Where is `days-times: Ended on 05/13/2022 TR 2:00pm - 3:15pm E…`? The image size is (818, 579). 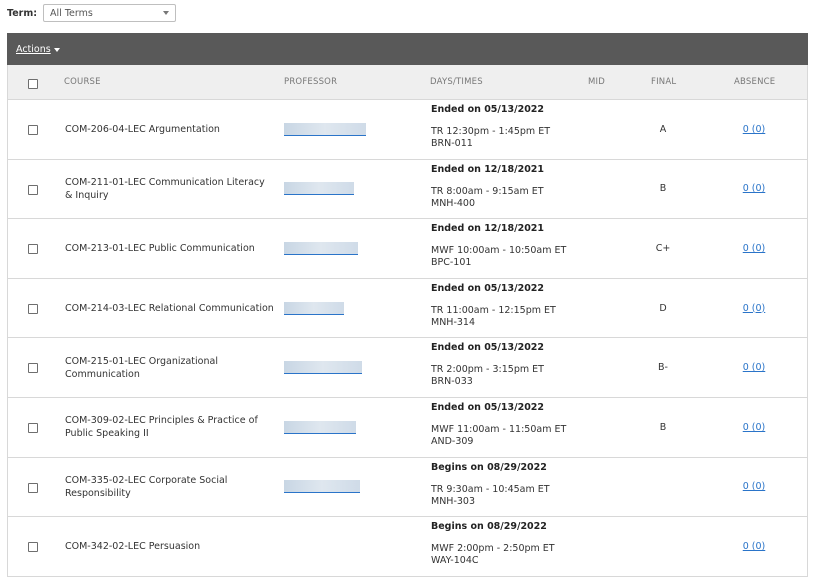 days-times: Ended on 05/13/2022 TR 2:00pm - 3:15pm E… is located at coordinates (487, 365).